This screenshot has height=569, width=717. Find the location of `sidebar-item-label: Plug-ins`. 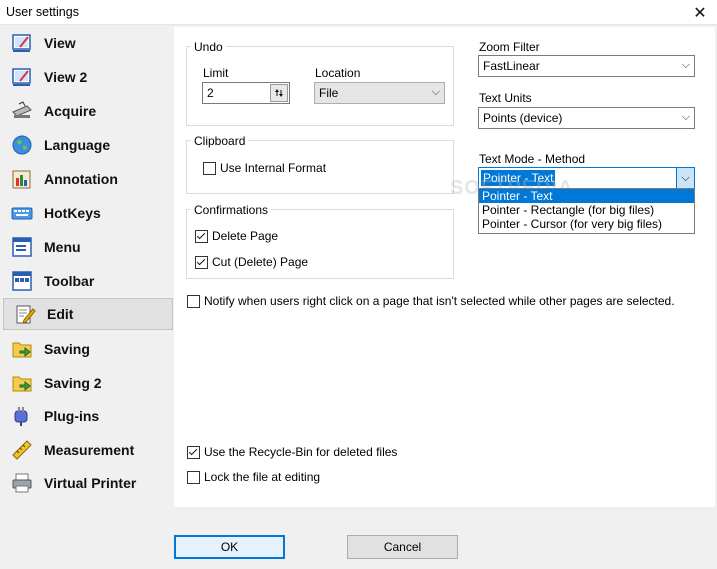

sidebar-item-label: Plug-ins is located at coordinates (72, 416).